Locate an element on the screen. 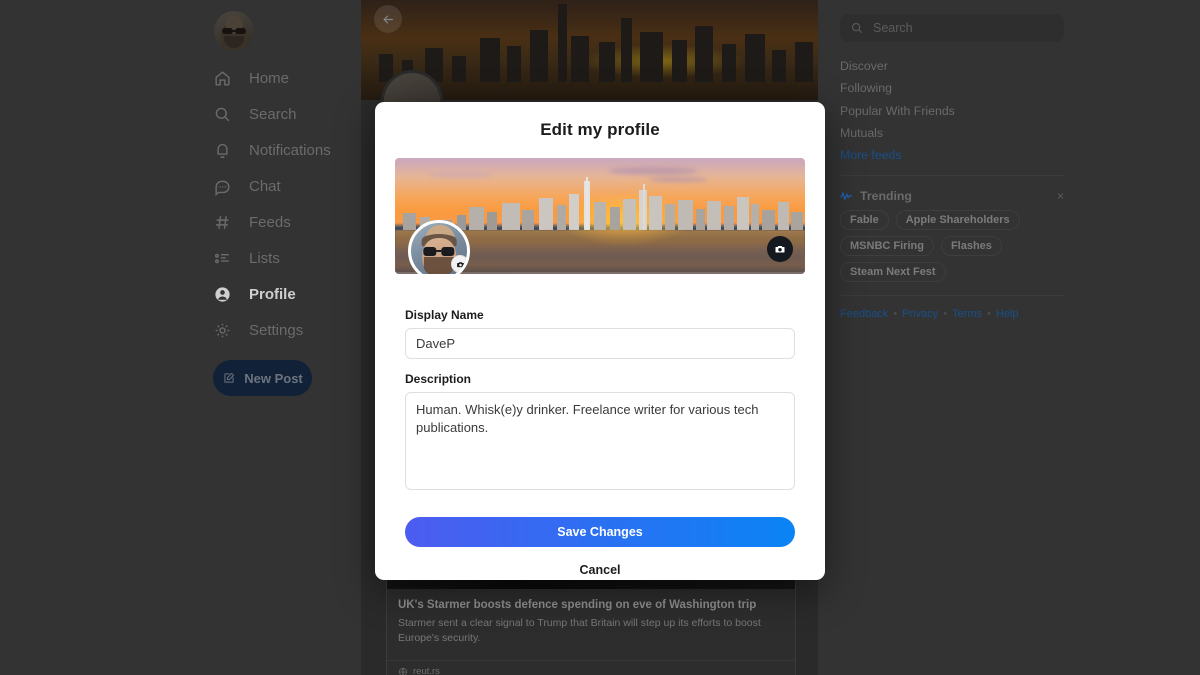 The image size is (1200, 675). link-preview-source: reut.rs is located at coordinates (426, 670).